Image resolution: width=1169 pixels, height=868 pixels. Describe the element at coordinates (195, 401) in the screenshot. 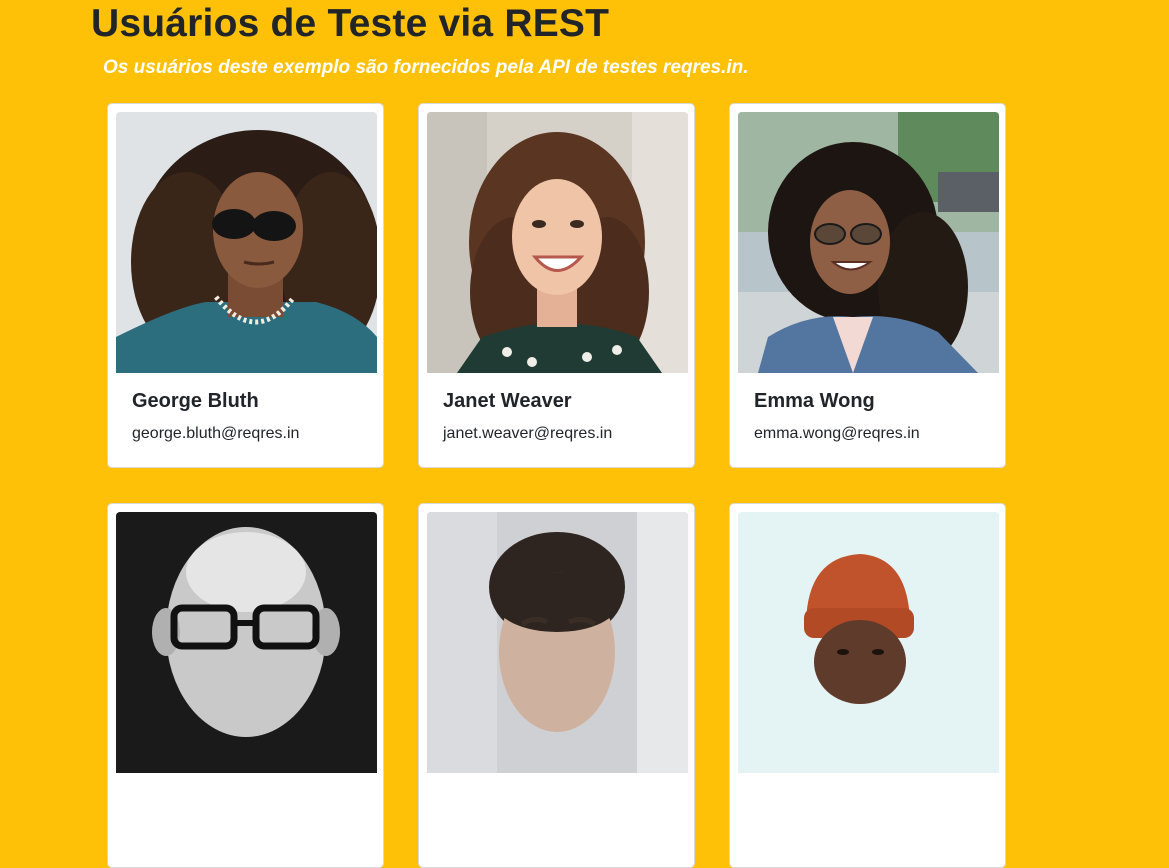

I see `user-name: George Bluth` at that location.